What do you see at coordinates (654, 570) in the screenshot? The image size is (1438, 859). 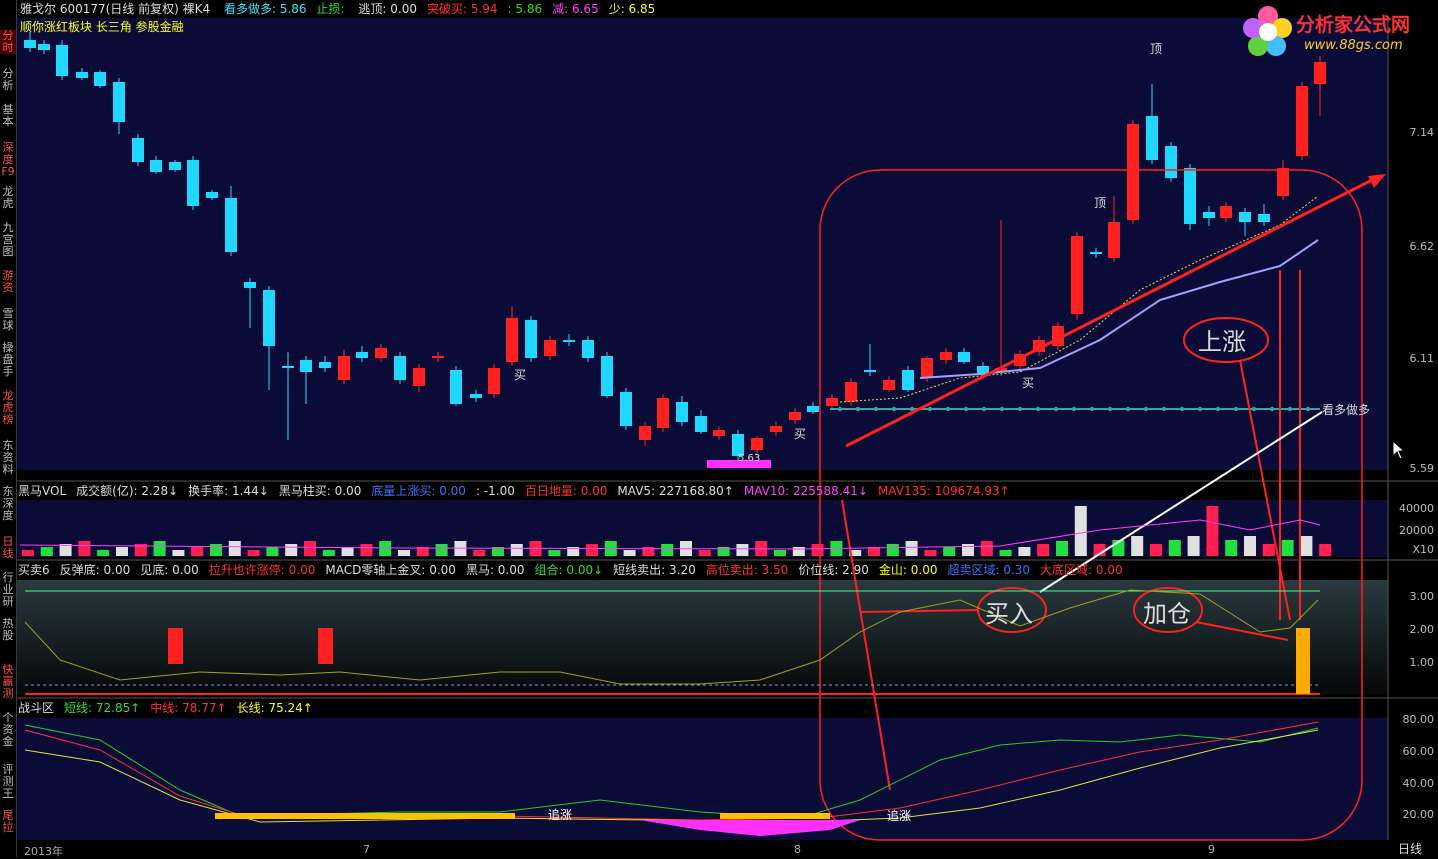 I see `ind-hdr-item: 短线卖出: 3.20` at bounding box center [654, 570].